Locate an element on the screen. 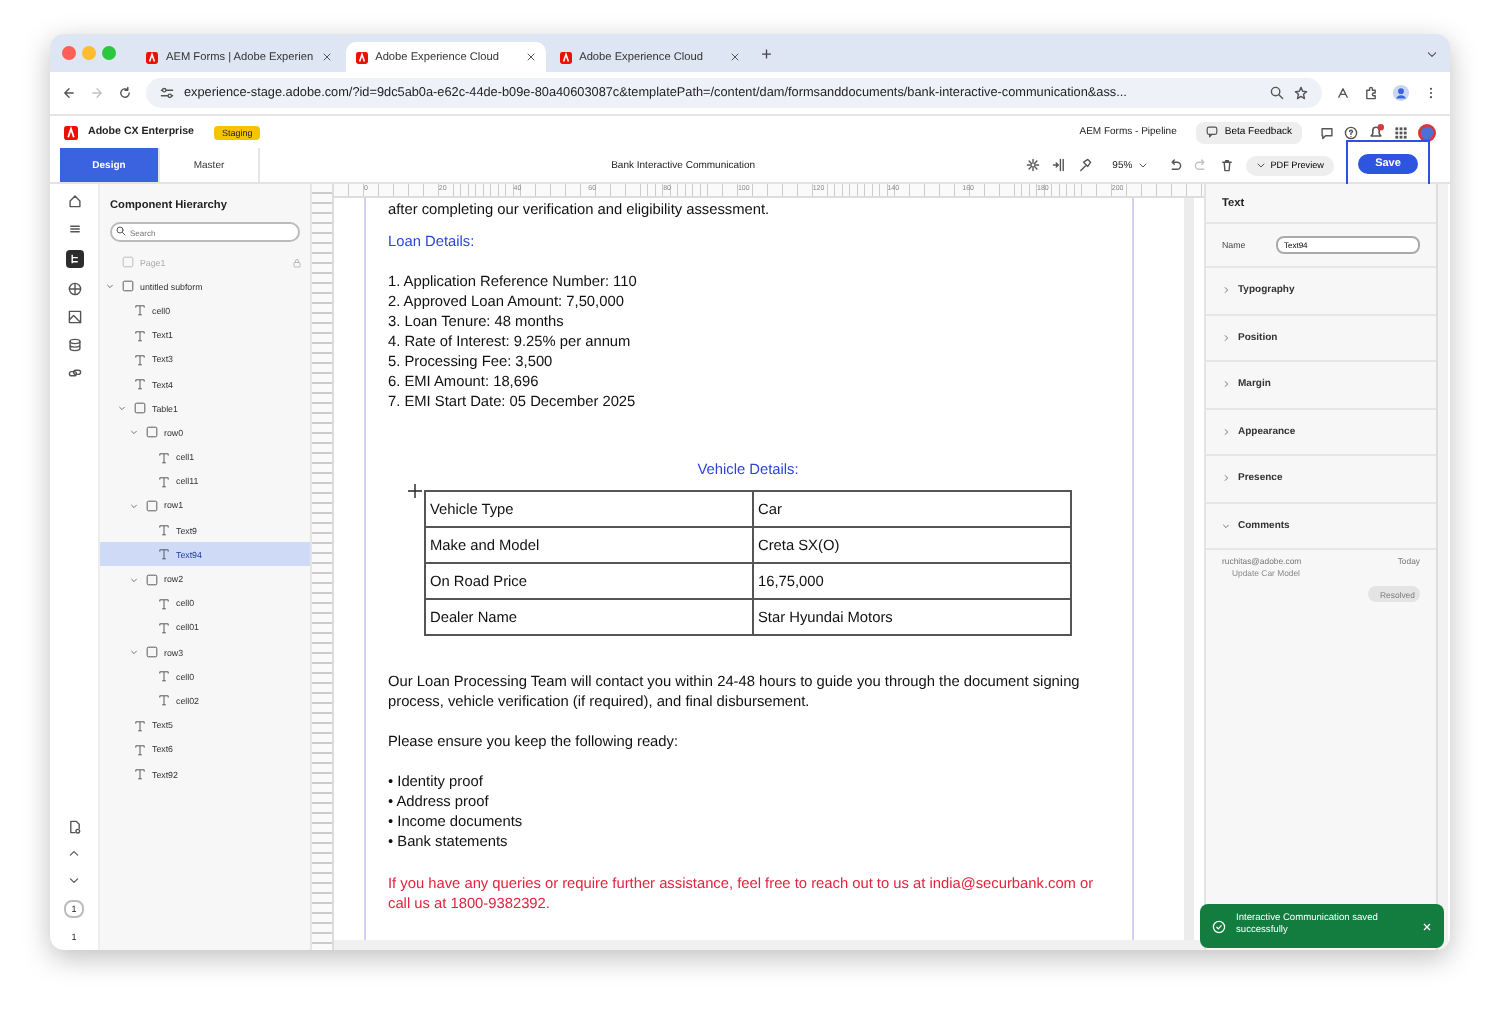 This screenshot has height=1018, width=1500. insert-column-icon is located at coordinates (1059, 165).